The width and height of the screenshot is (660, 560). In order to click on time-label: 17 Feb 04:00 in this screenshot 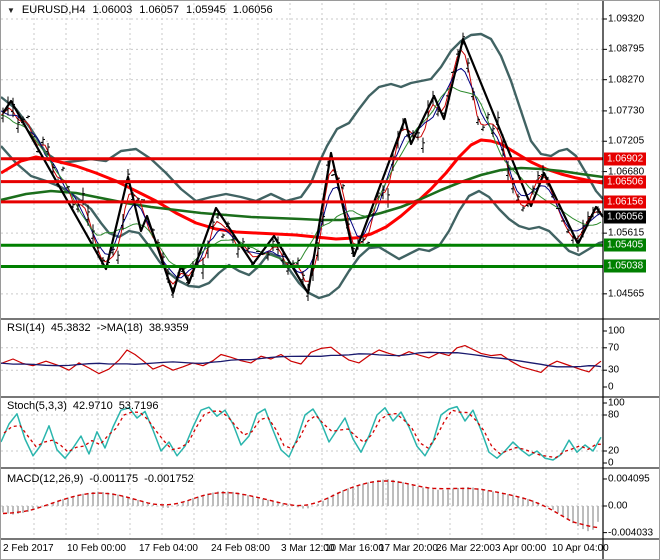, I will do `click(168, 548)`.